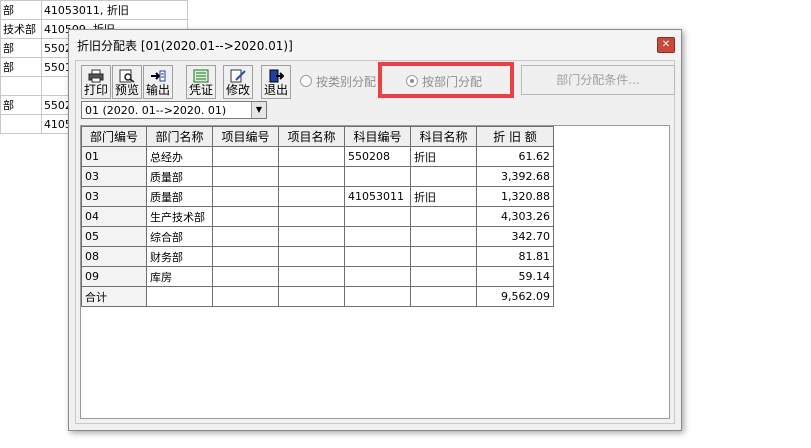 Image resolution: width=811 pixels, height=448 pixels. I want to click on table-cell: 合计, so click(114, 296).